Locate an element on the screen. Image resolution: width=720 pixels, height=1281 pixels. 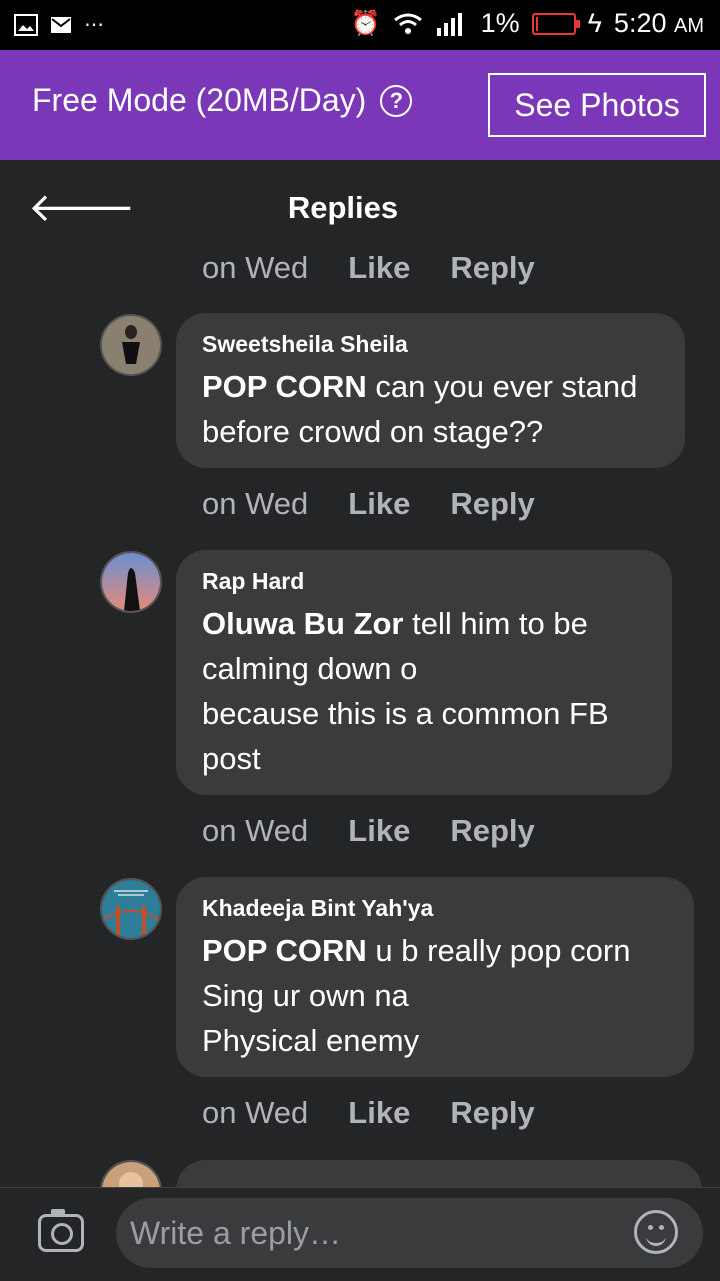
page-title: Replies is located at coordinates (343, 207).